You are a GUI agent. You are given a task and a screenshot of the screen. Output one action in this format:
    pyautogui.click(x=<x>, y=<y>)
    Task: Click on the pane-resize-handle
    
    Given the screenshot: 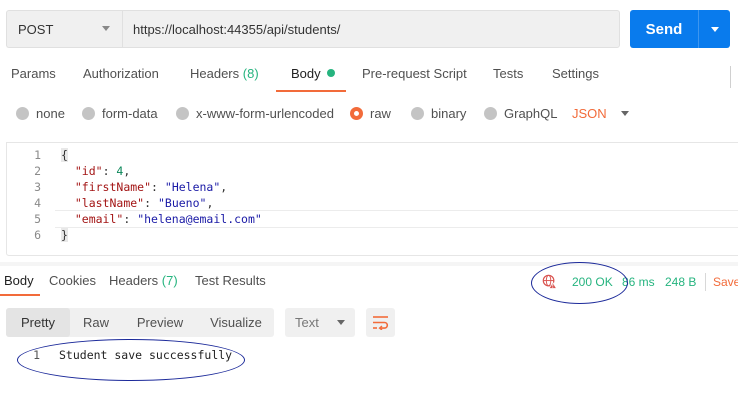 What is the action you would take?
    pyautogui.click(x=369, y=264)
    